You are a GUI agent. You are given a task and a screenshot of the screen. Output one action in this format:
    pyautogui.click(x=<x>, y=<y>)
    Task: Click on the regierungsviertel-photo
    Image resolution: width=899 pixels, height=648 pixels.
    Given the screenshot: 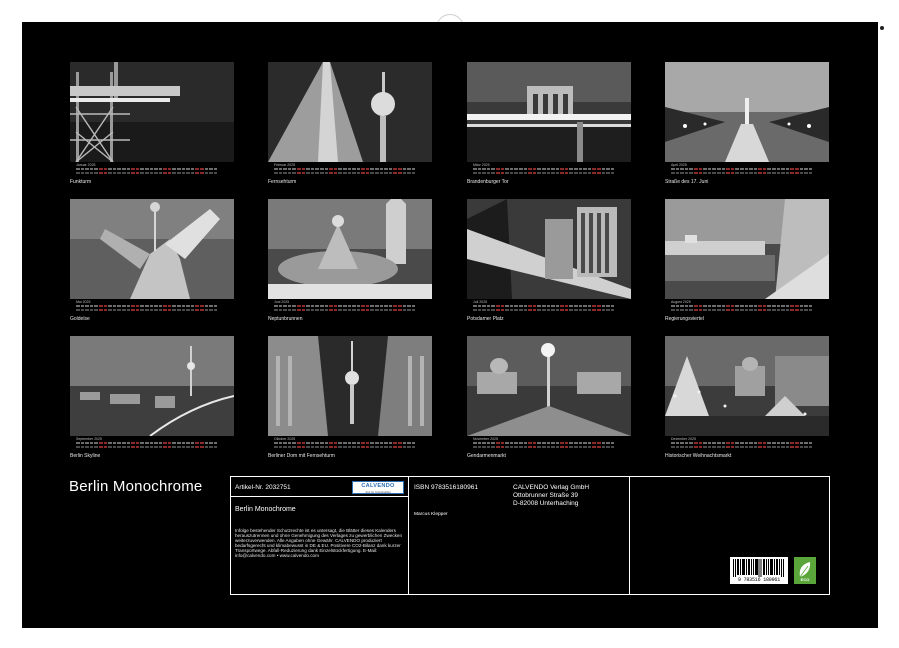 What is the action you would take?
    pyautogui.click(x=747, y=249)
    